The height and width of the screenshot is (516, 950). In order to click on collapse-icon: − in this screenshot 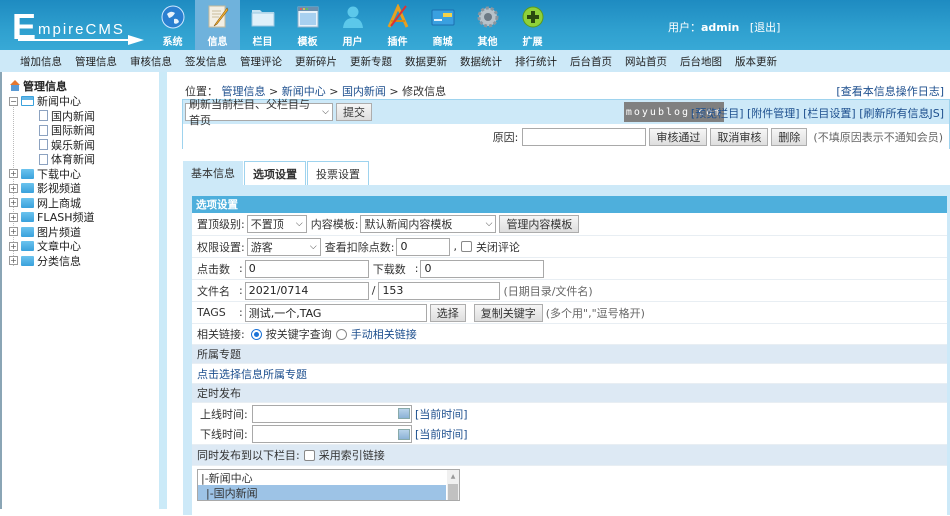, I will do `click(13, 101)`.